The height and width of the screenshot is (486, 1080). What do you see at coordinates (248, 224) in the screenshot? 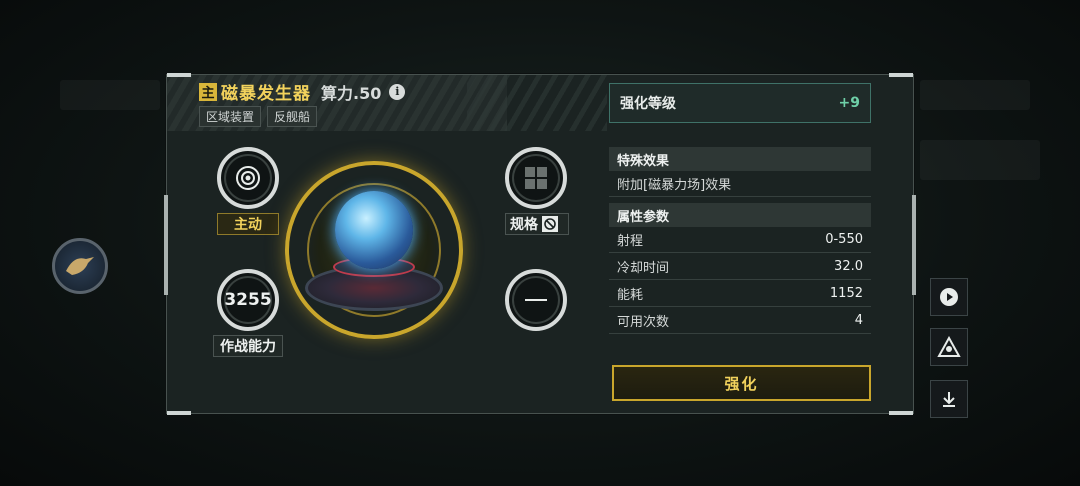
I see `mode-label: 主动` at bounding box center [248, 224].